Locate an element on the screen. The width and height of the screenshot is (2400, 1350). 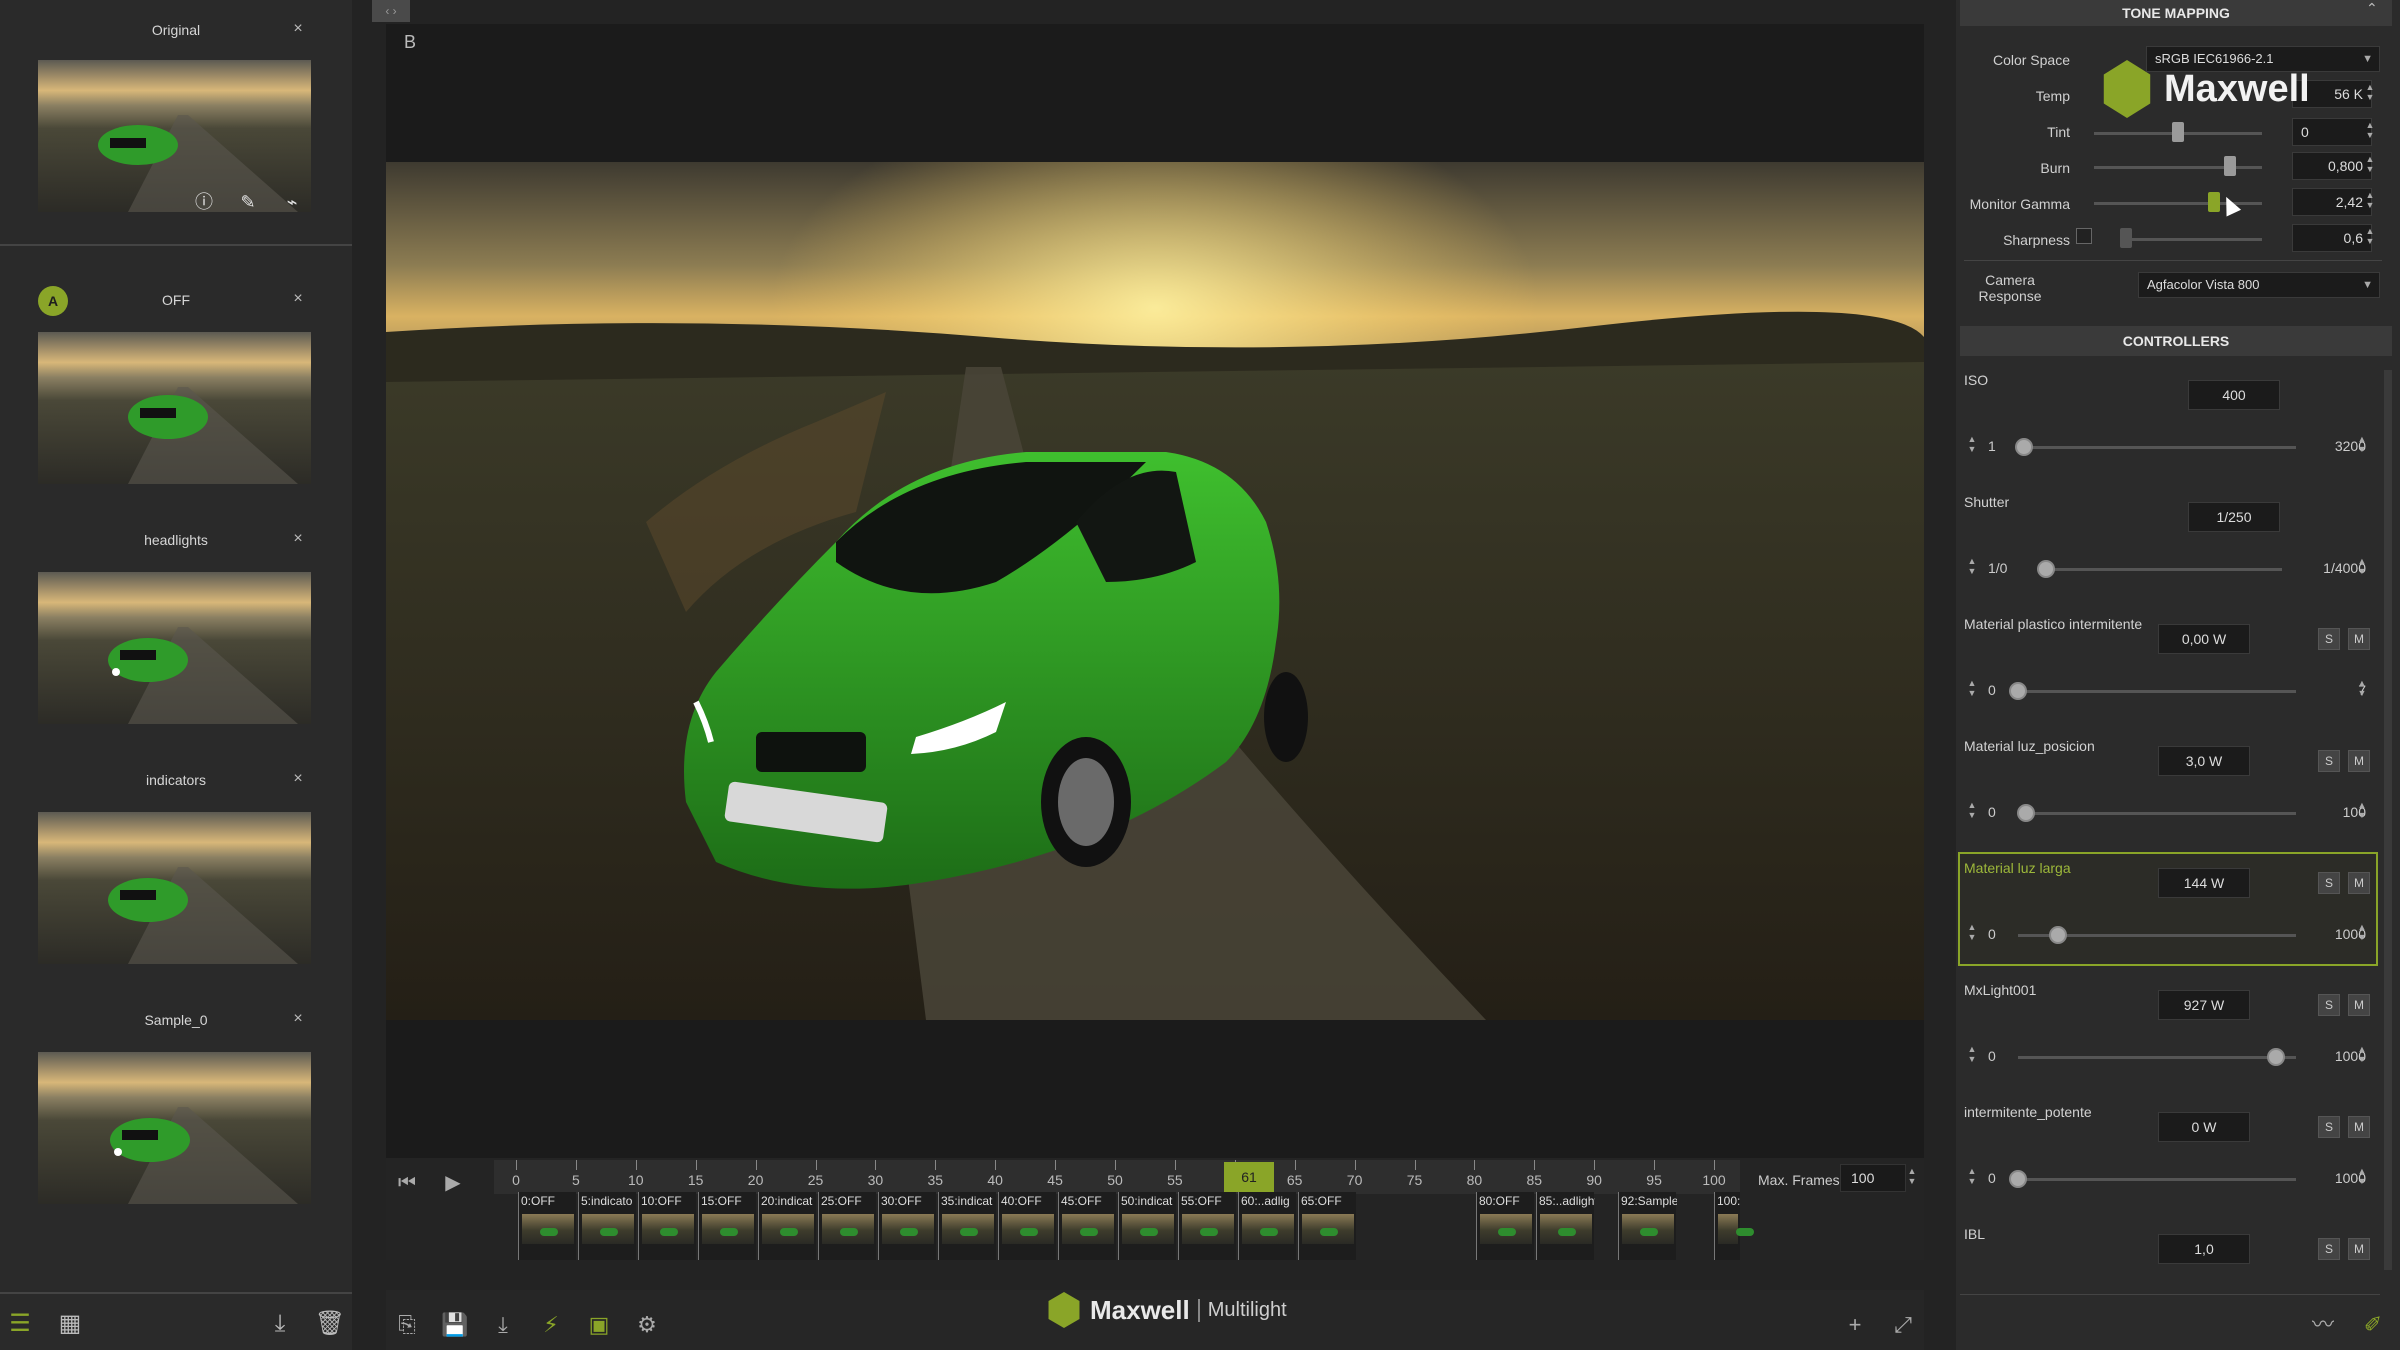
keyframe: 20:indicat is located at coordinates (787, 1226).